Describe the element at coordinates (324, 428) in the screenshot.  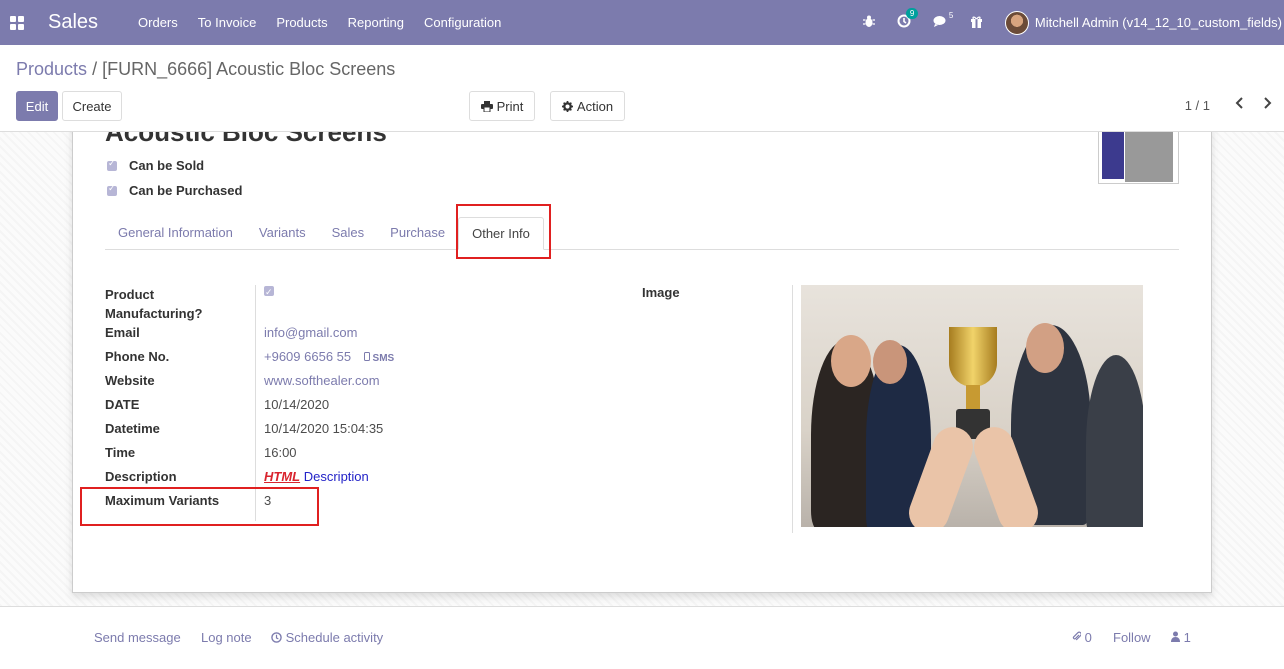
I see `datetime-value: 10/14/2020 15:04:35` at that location.